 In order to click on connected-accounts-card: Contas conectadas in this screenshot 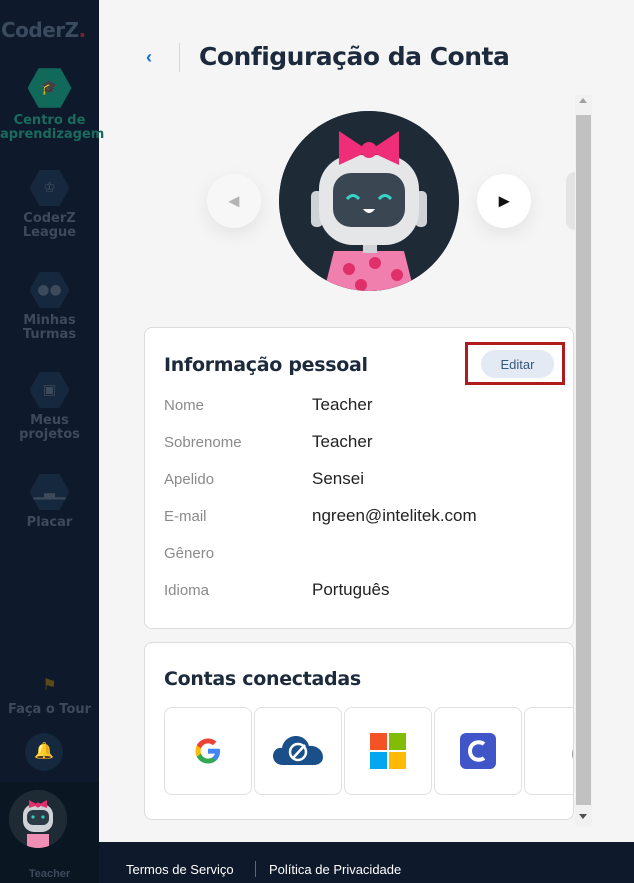, I will do `click(359, 731)`.